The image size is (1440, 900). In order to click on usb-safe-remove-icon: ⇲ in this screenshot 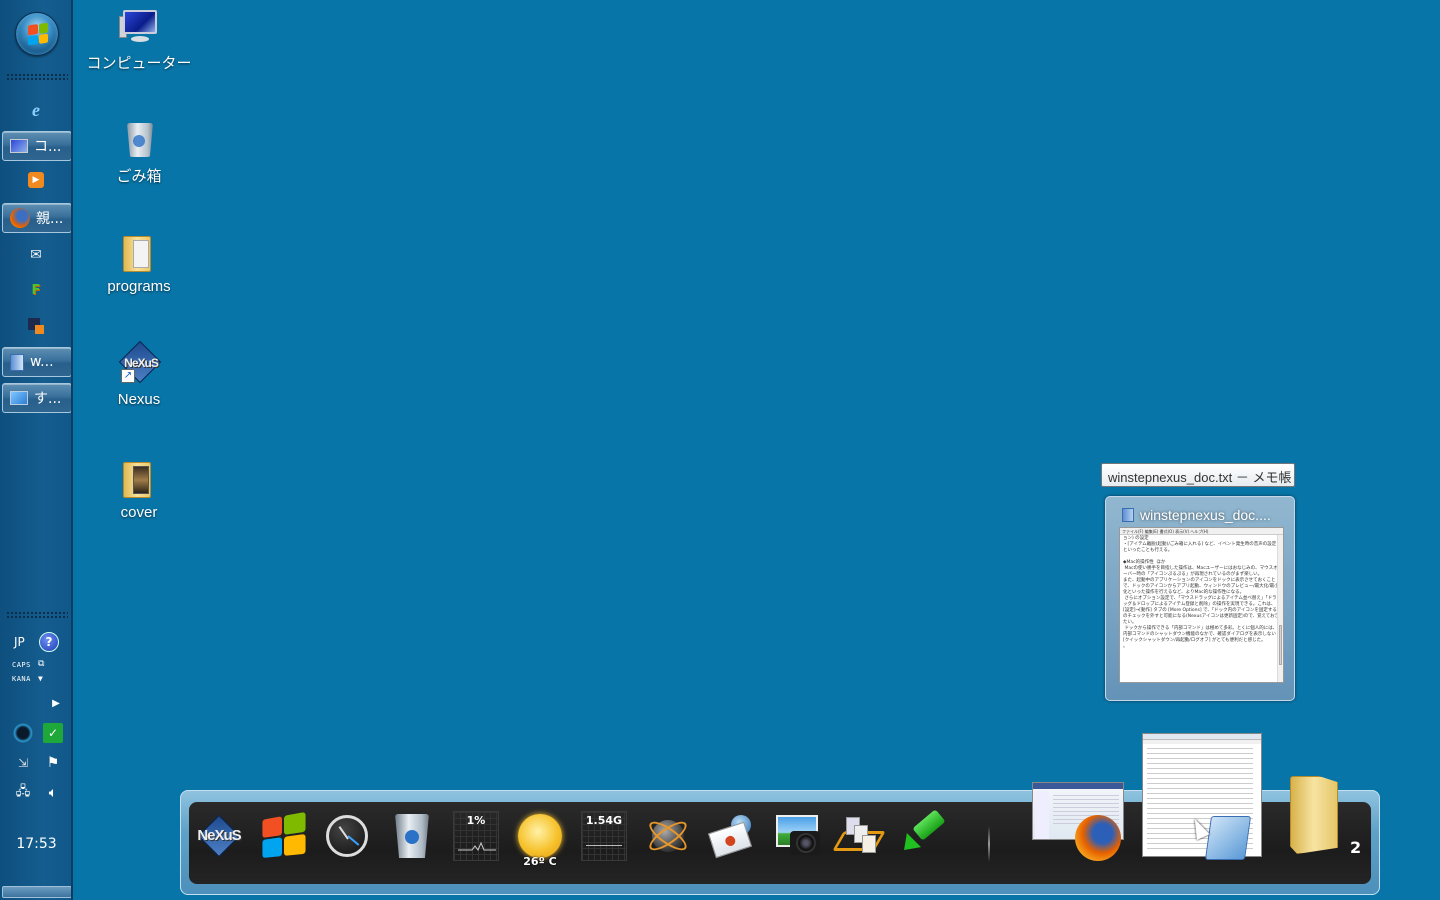, I will do `click(23, 763)`.